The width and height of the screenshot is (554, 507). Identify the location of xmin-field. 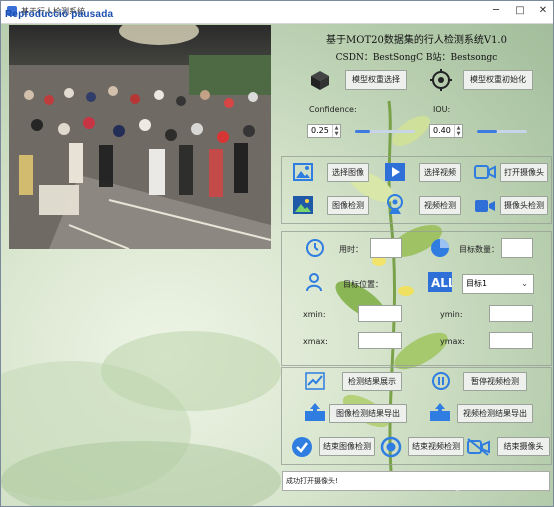
(380, 313).